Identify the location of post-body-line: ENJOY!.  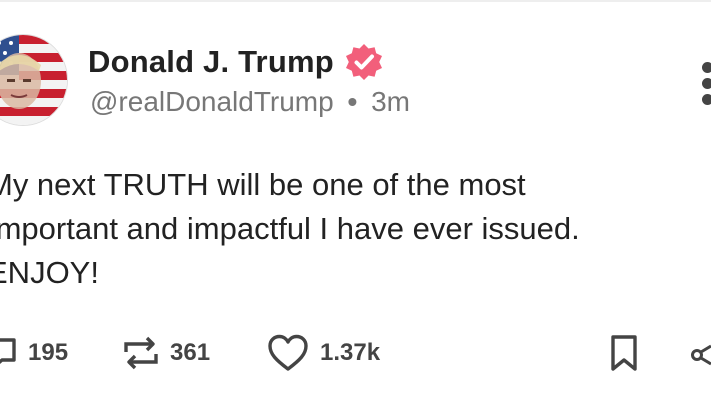
(49, 272).